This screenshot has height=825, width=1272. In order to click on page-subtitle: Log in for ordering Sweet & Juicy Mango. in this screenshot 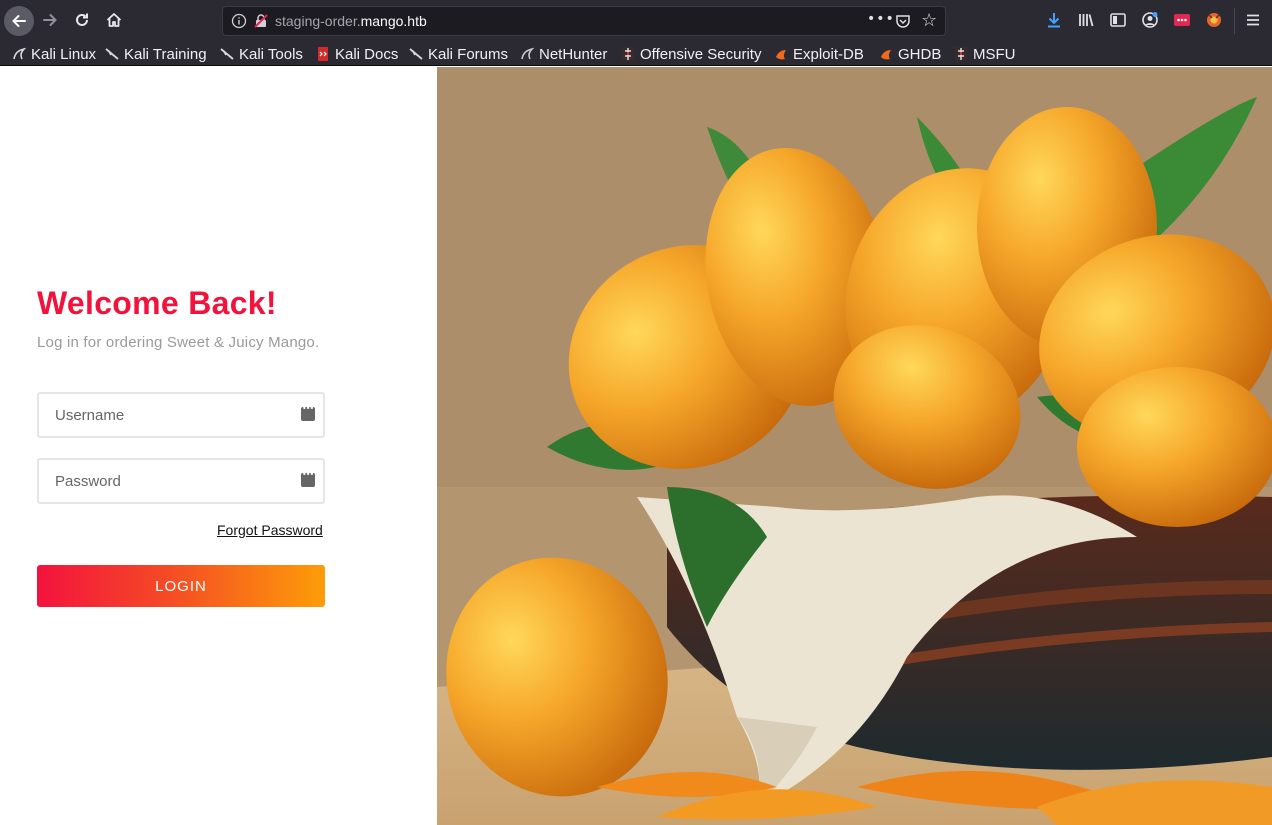, I will do `click(178, 342)`.